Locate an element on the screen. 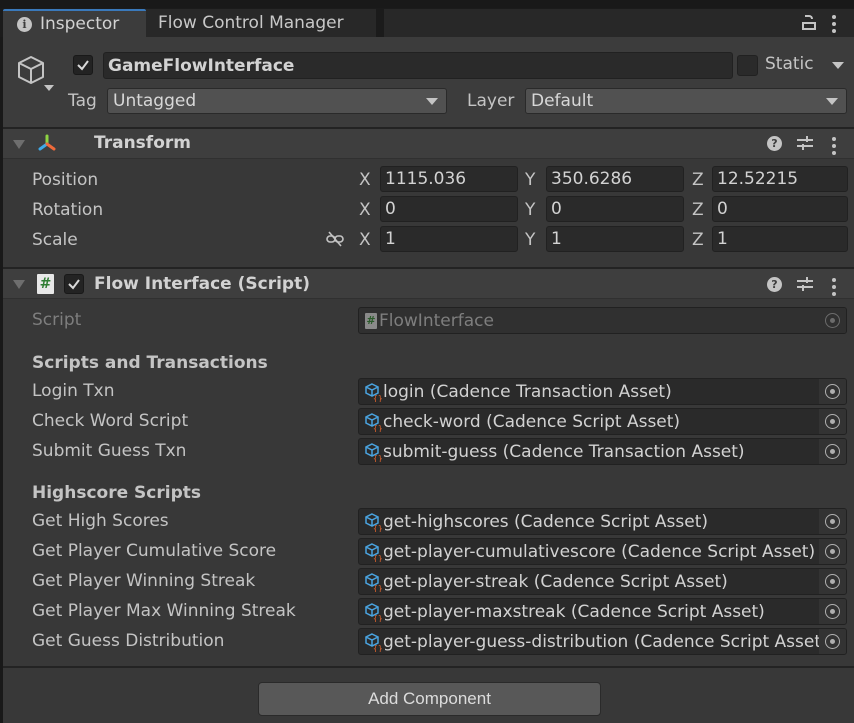 This screenshot has width=854, height=723. rotation-z-input: 0 is located at coordinates (780, 209).